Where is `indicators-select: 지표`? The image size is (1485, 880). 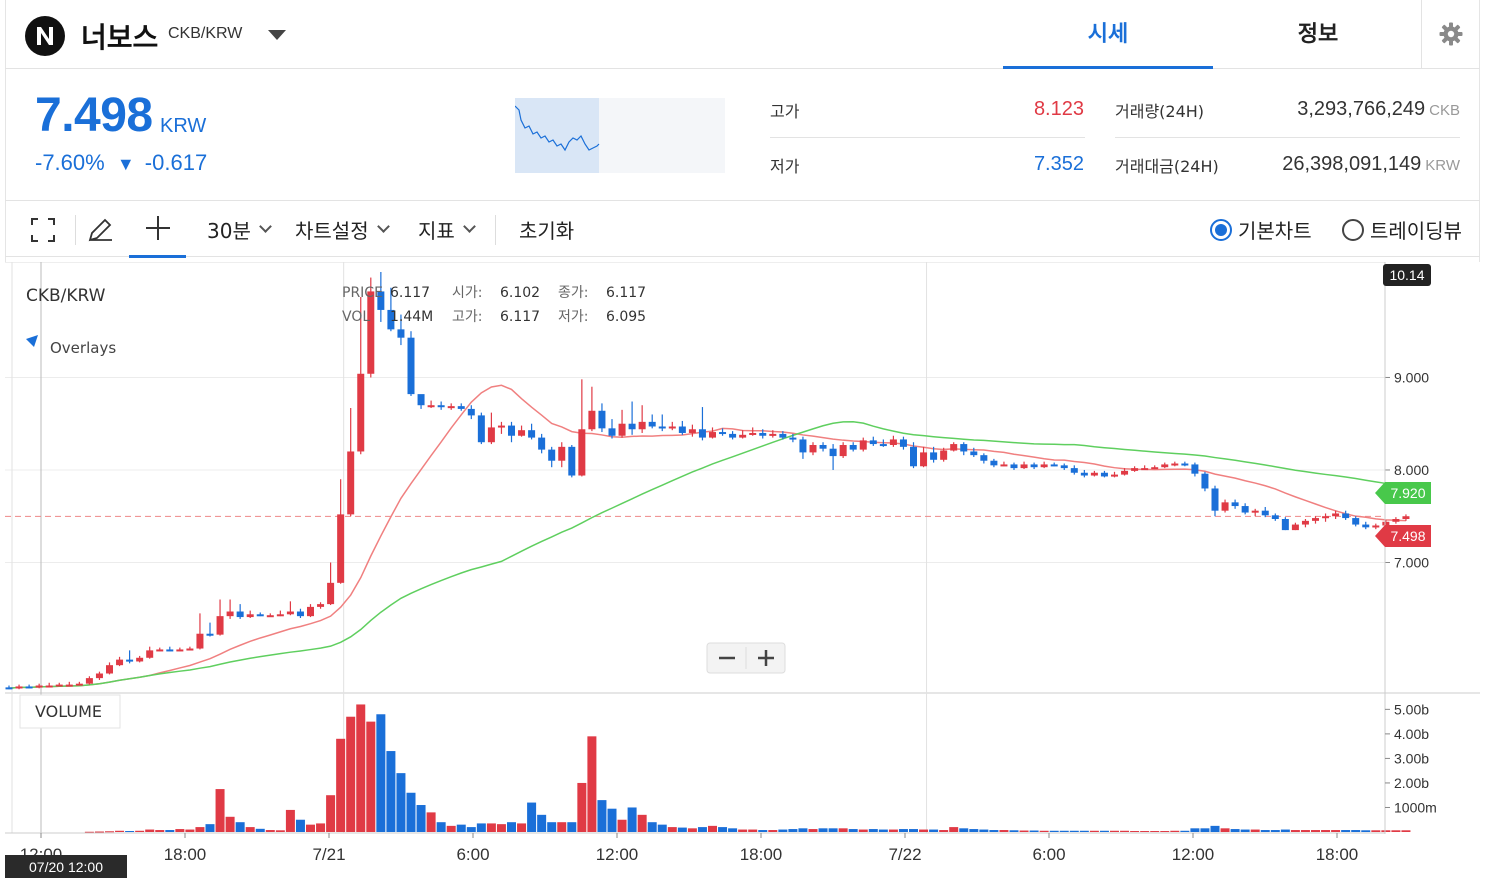
indicators-select: 지표 is located at coordinates (447, 229).